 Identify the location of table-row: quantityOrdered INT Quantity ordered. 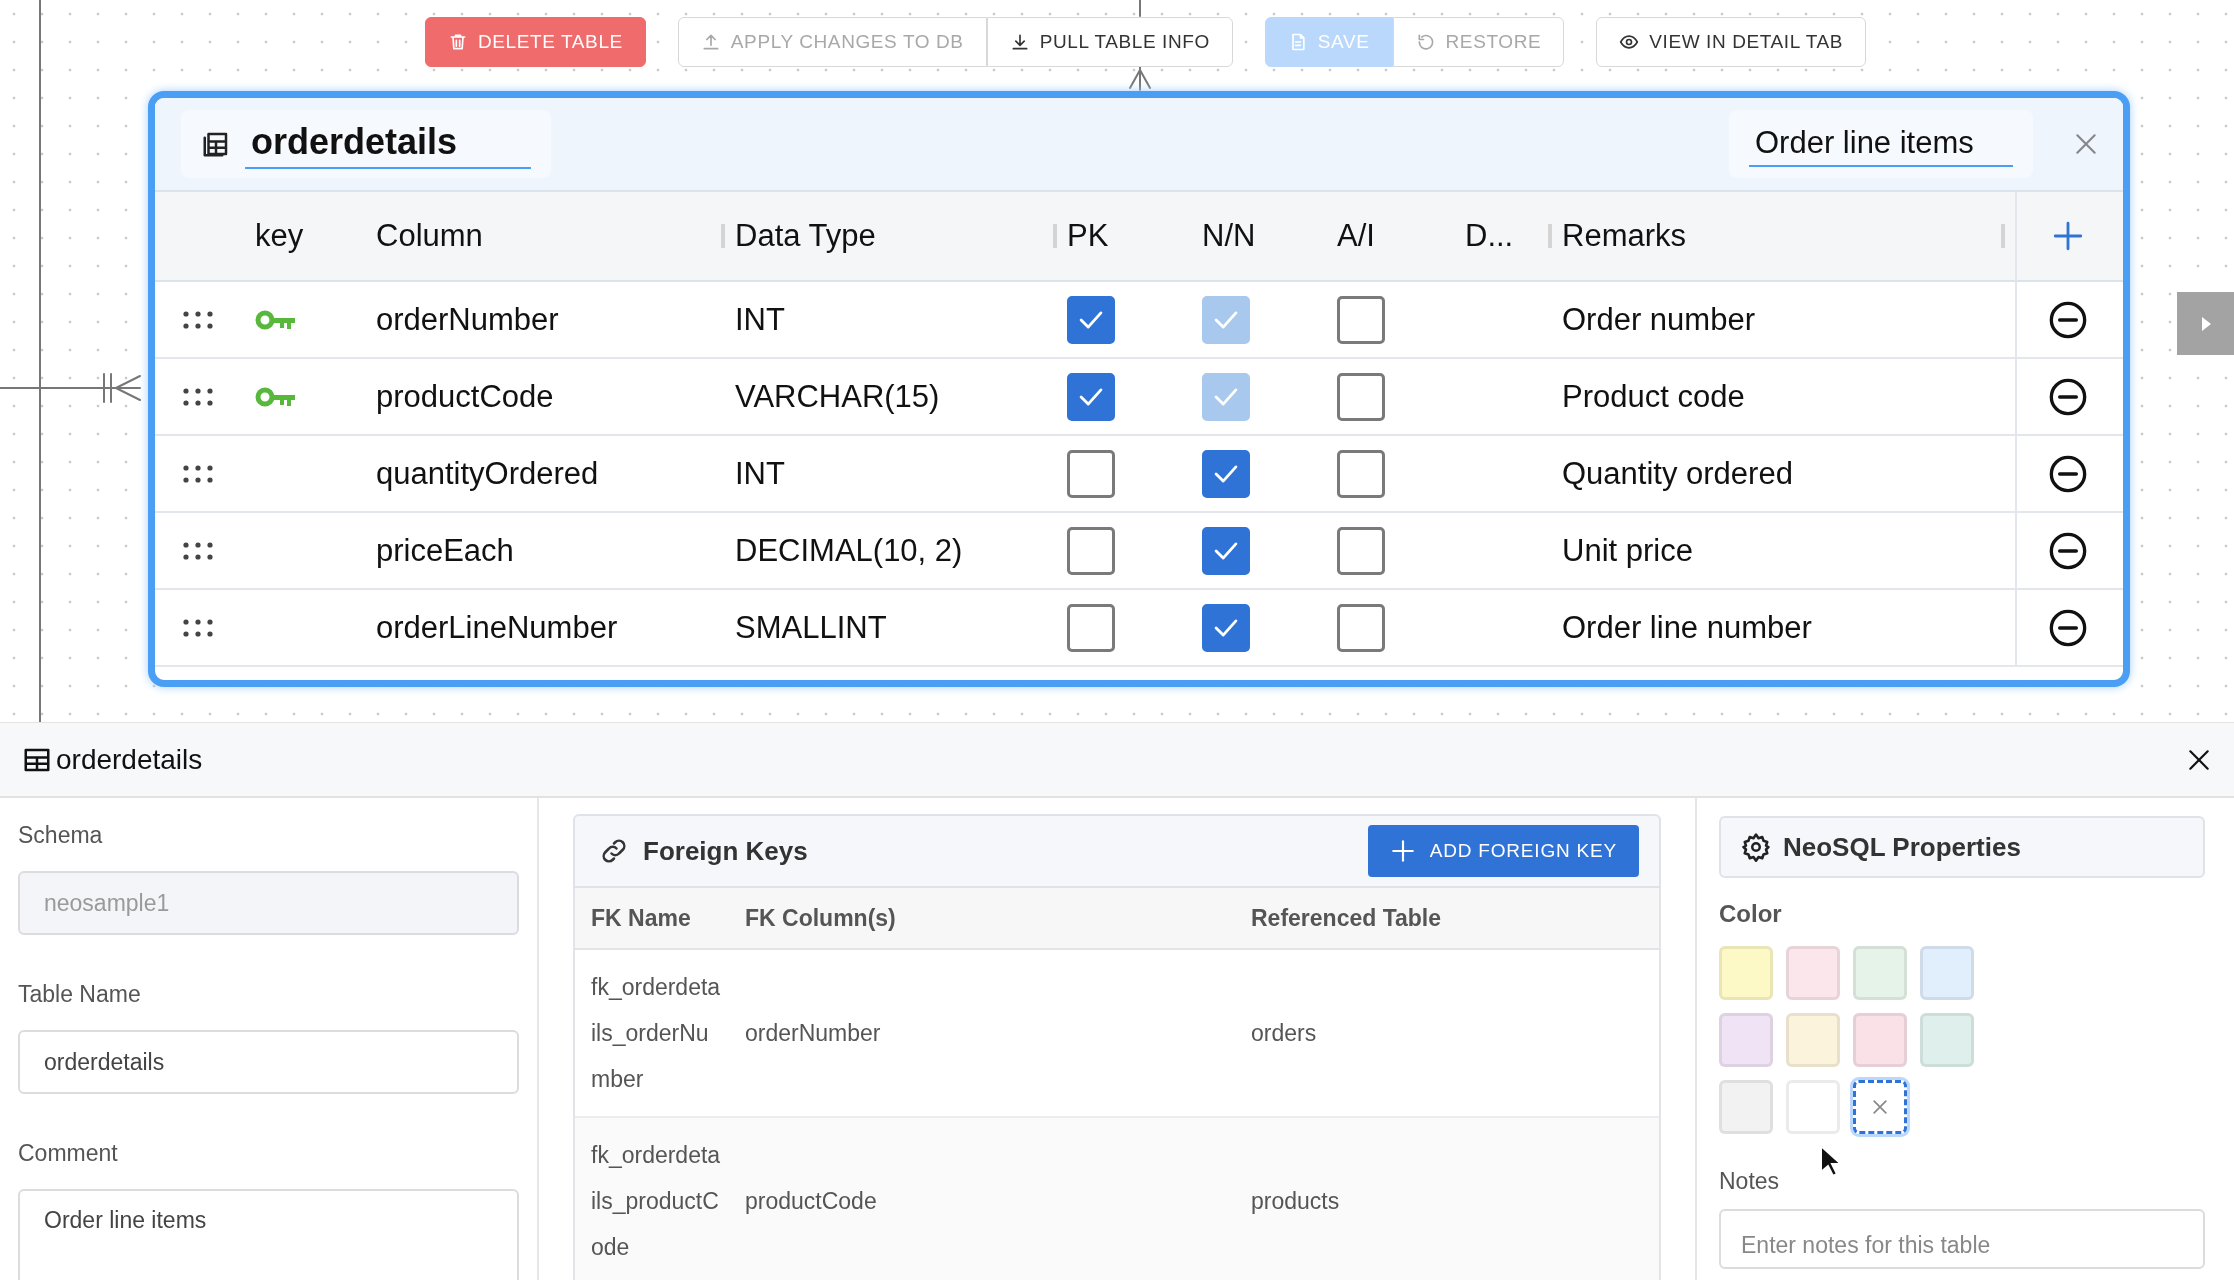
(1139, 474).